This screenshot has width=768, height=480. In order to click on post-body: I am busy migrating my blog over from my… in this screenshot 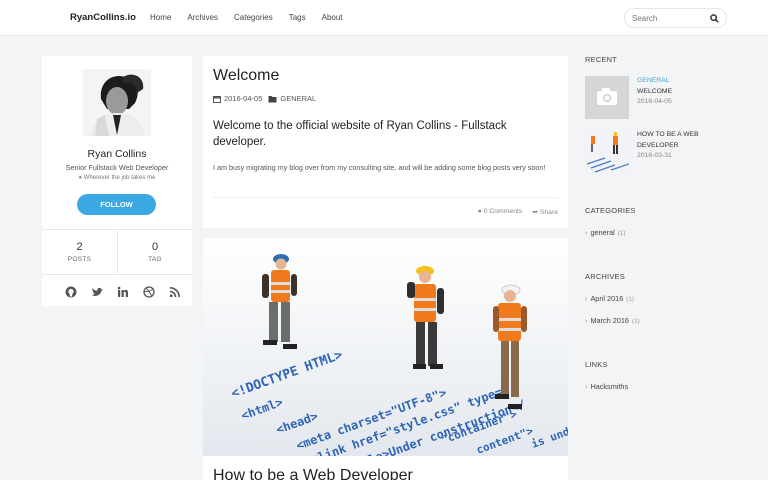, I will do `click(379, 167)`.